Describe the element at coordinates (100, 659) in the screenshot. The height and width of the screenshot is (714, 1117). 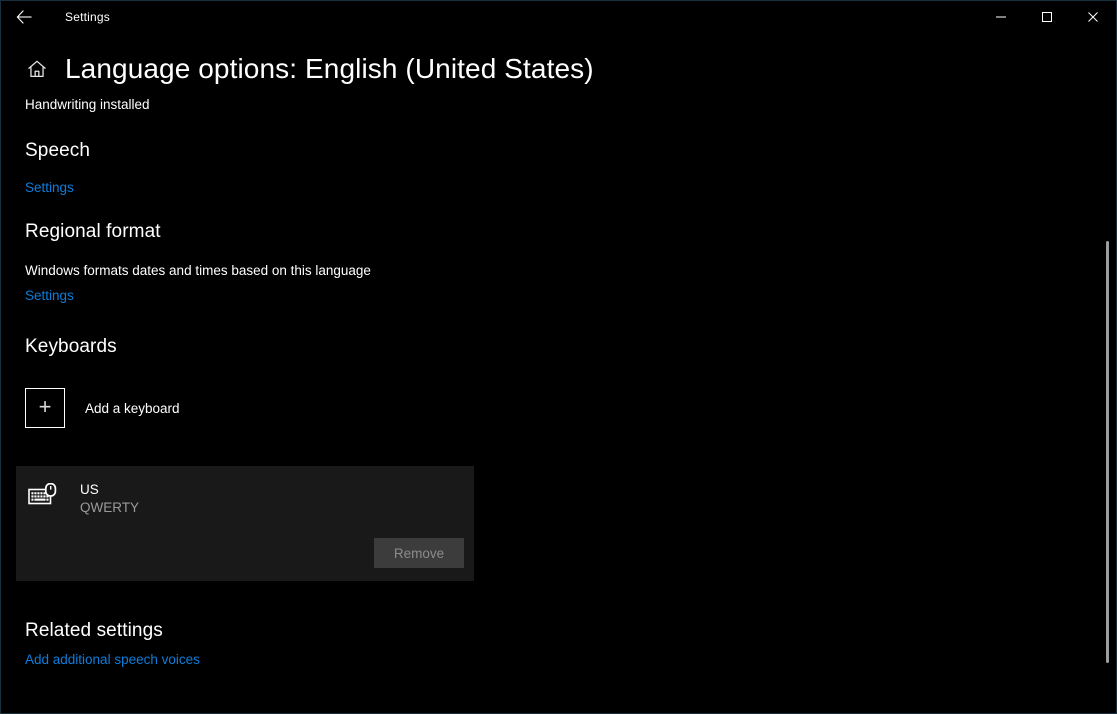
I see `add-speech-voices-link: Add additional speech voices` at that location.